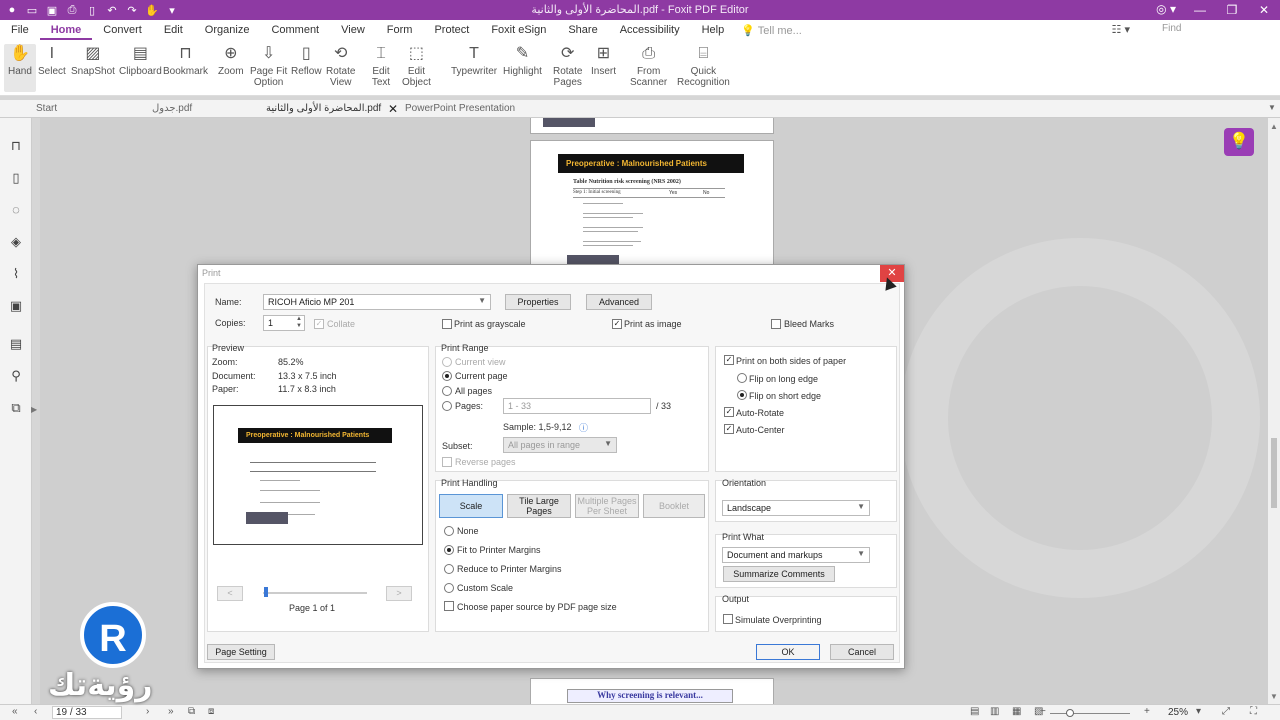 The height and width of the screenshot is (720, 1280). What do you see at coordinates (381, 66) in the screenshot?
I see `edit-text-button: ⌶ Edit Text` at bounding box center [381, 66].